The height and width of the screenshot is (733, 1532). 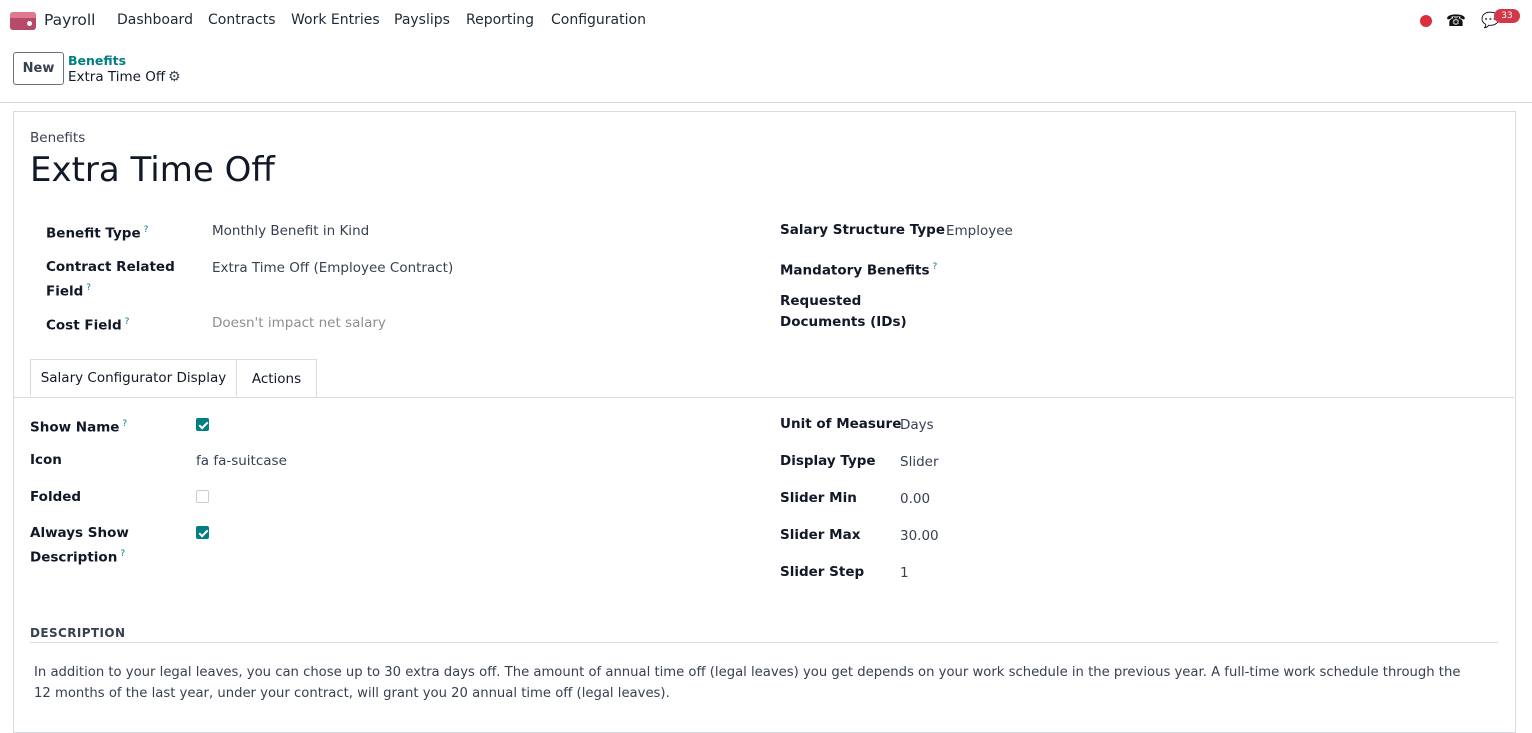 What do you see at coordinates (1507, 16) in the screenshot?
I see `notification-badge: 33` at bounding box center [1507, 16].